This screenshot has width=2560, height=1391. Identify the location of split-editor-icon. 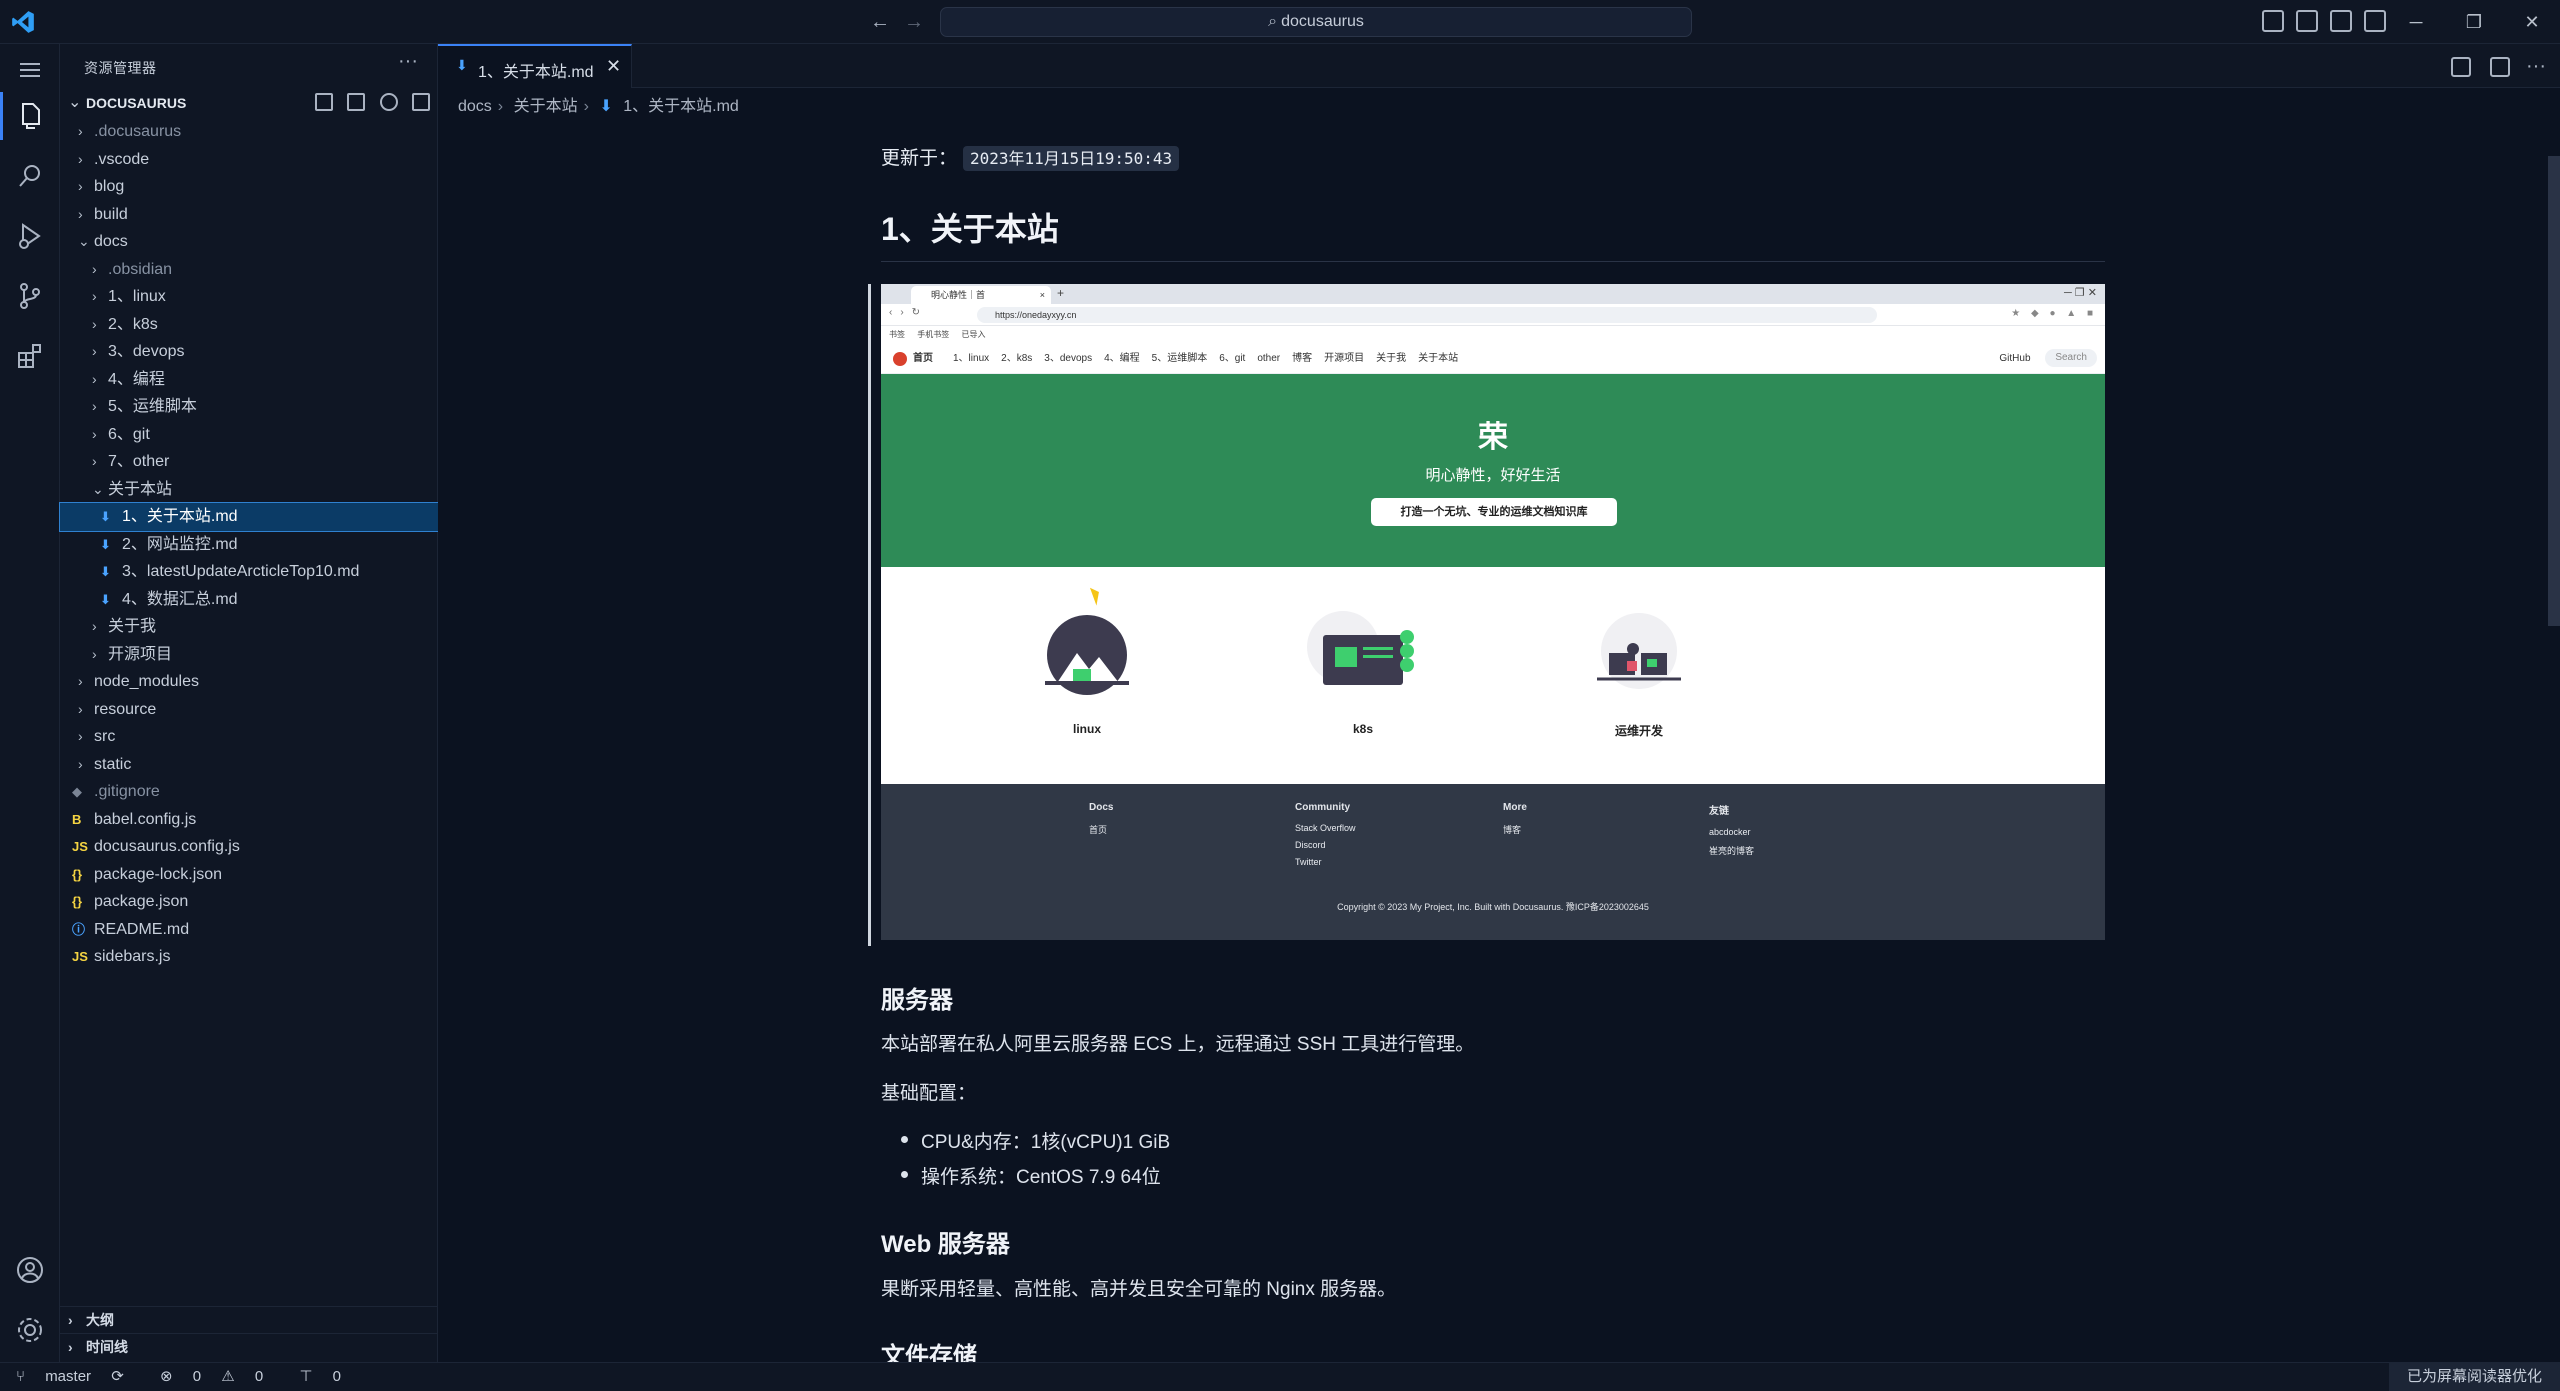
(2499, 66).